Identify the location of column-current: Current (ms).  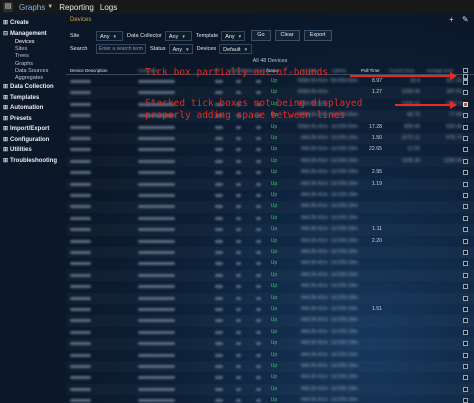
(404, 71).